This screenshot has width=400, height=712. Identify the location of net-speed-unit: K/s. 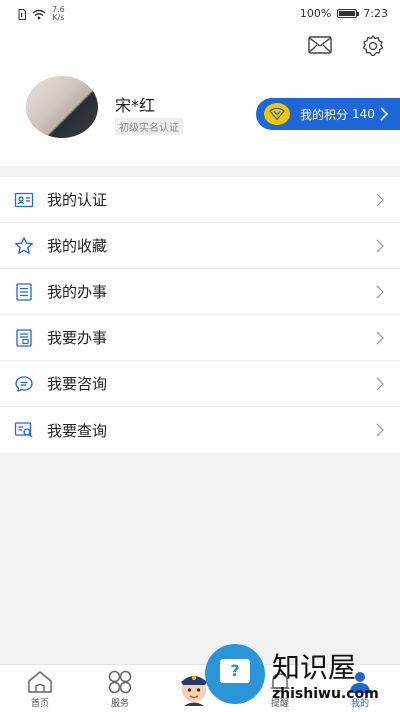
(58, 17).